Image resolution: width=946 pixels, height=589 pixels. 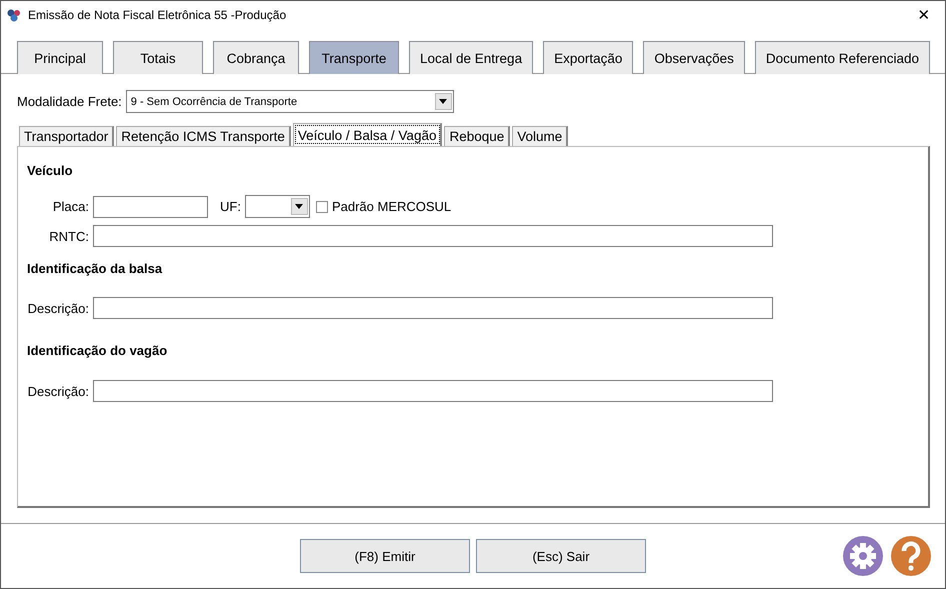 What do you see at coordinates (150, 207) in the screenshot?
I see `plate-field` at bounding box center [150, 207].